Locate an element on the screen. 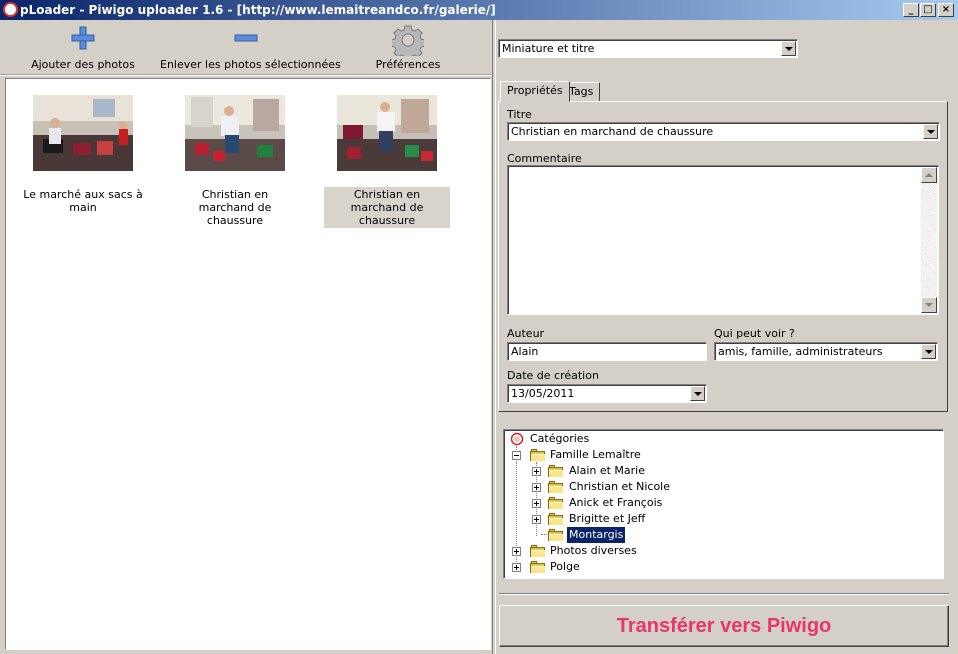  view-mode-value: Miniature et titre is located at coordinates (548, 48).